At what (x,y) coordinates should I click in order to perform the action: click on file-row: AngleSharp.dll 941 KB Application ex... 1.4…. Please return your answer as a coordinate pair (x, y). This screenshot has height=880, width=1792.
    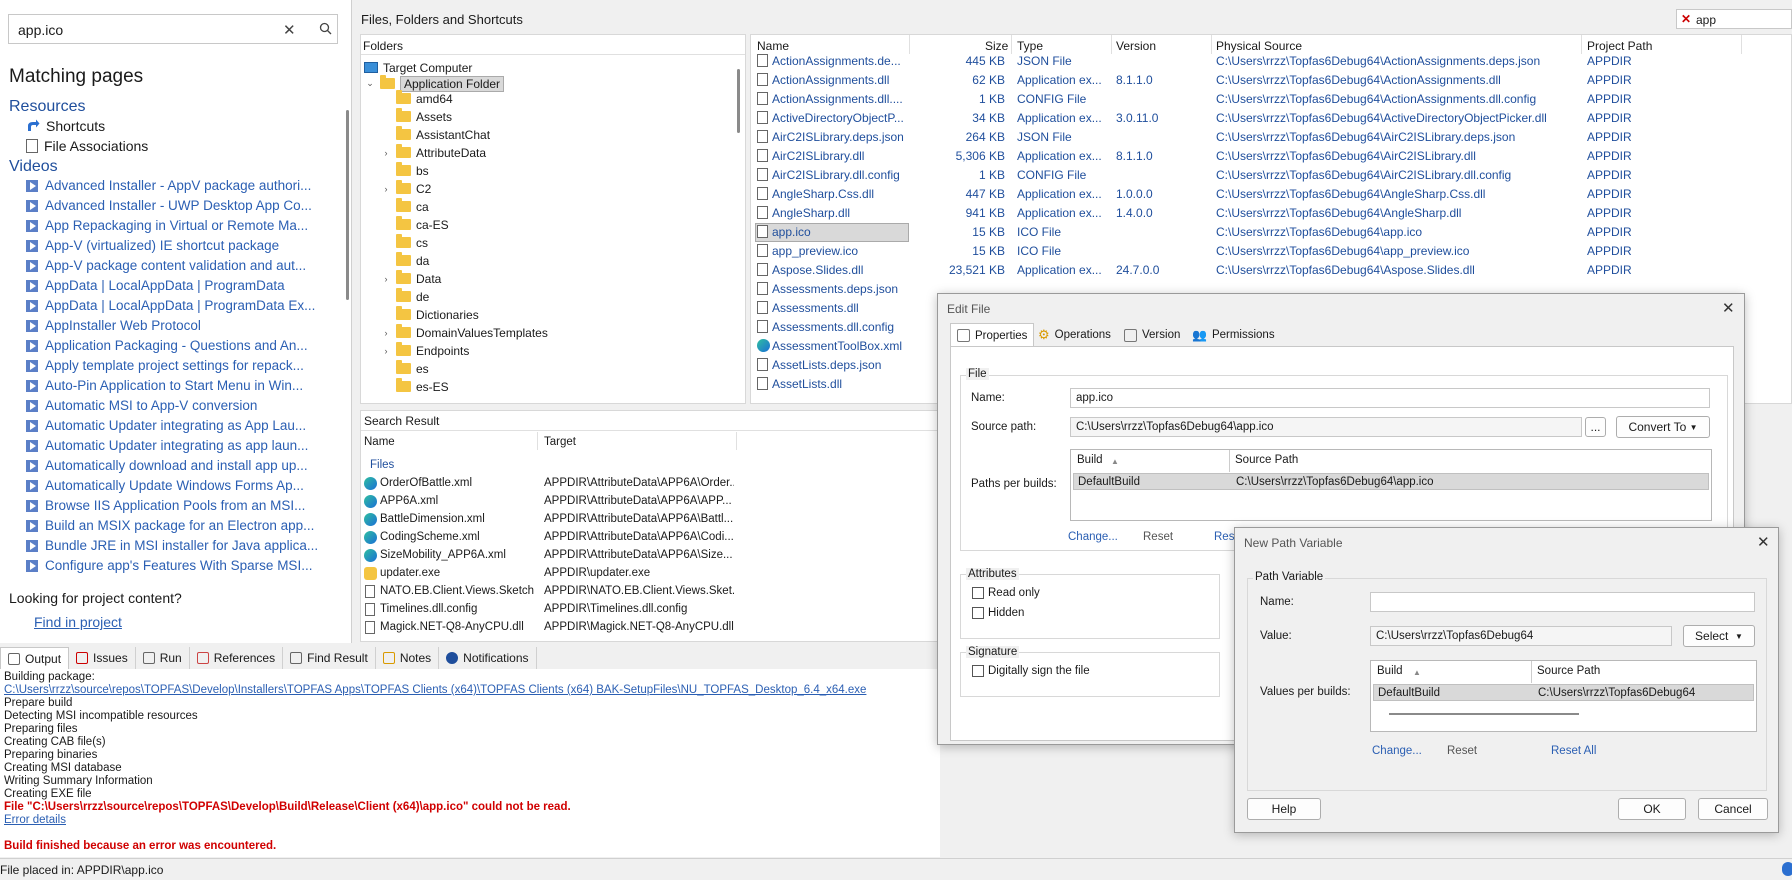
    Looking at the image, I should click on (1271, 213).